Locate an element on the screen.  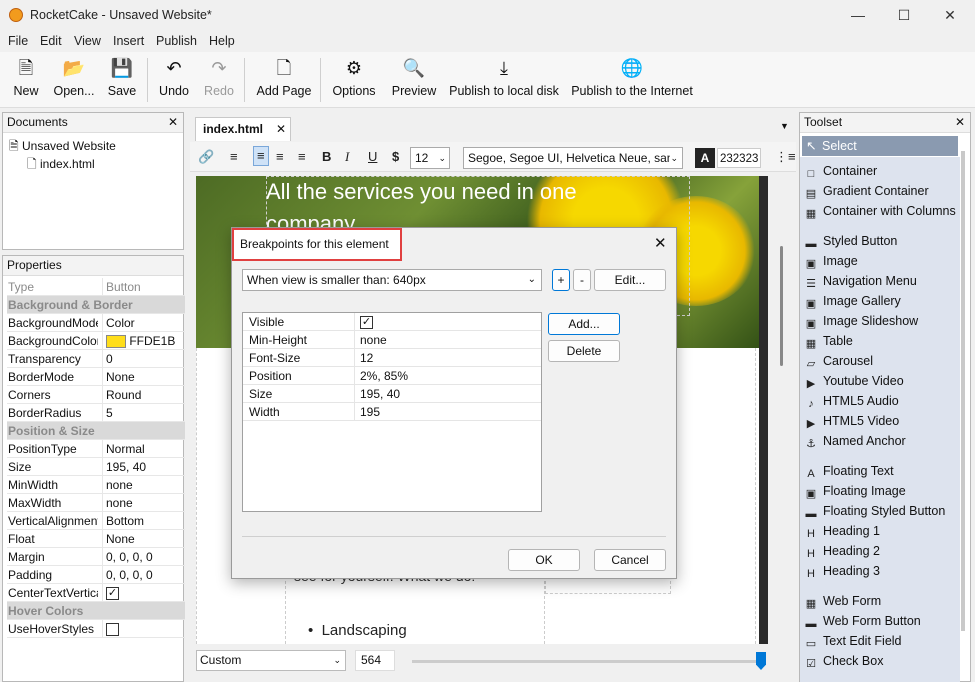
visible-checkbox: ✓ is located at coordinates (366, 323).